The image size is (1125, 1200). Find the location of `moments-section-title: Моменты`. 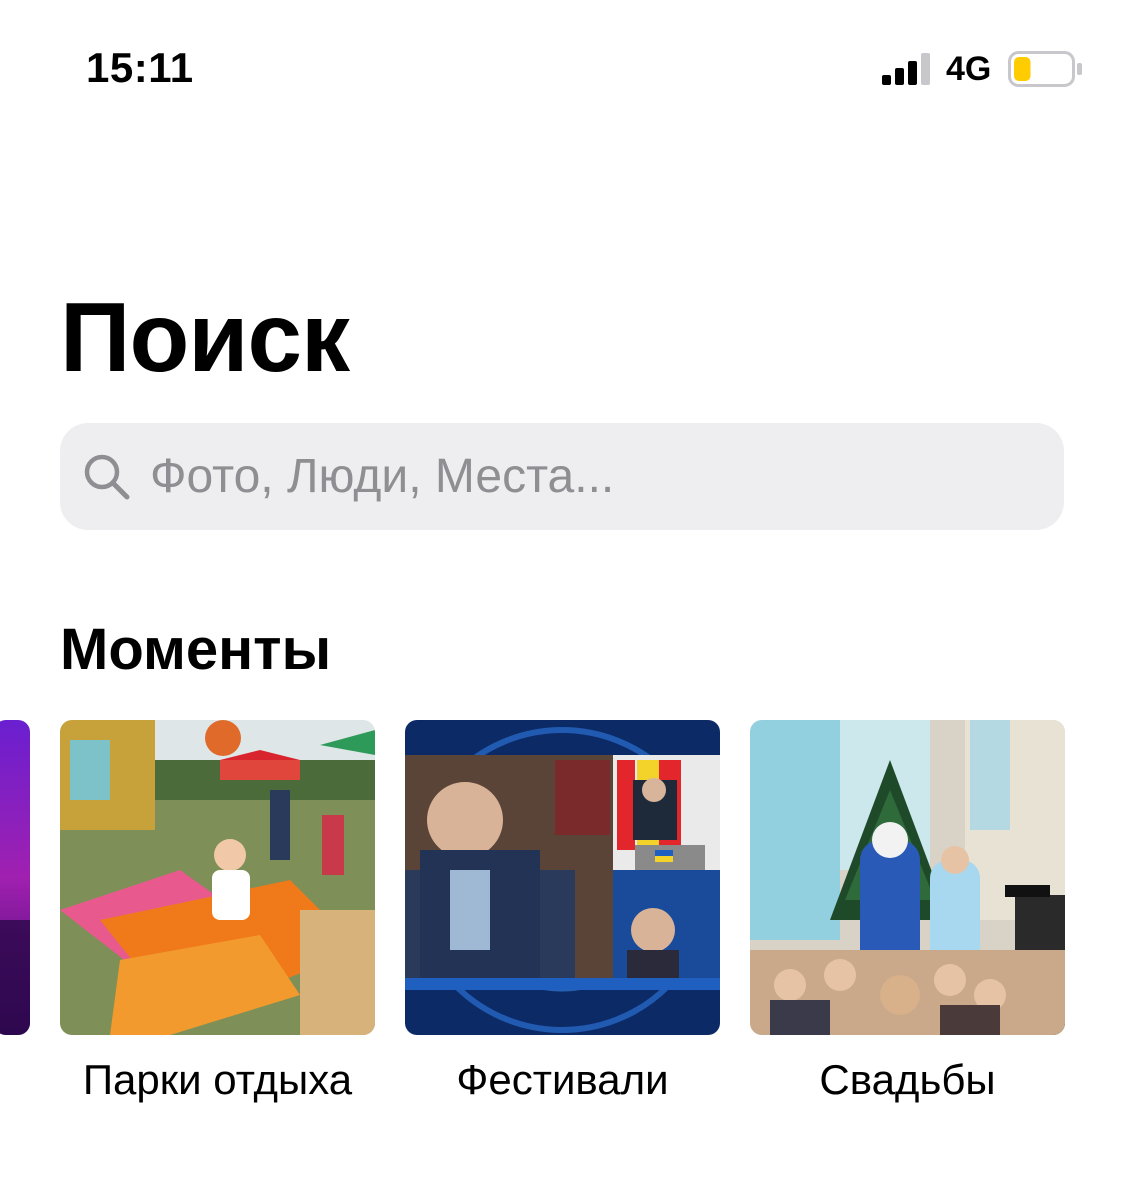

moments-section-title: Моменты is located at coordinates (196, 649).